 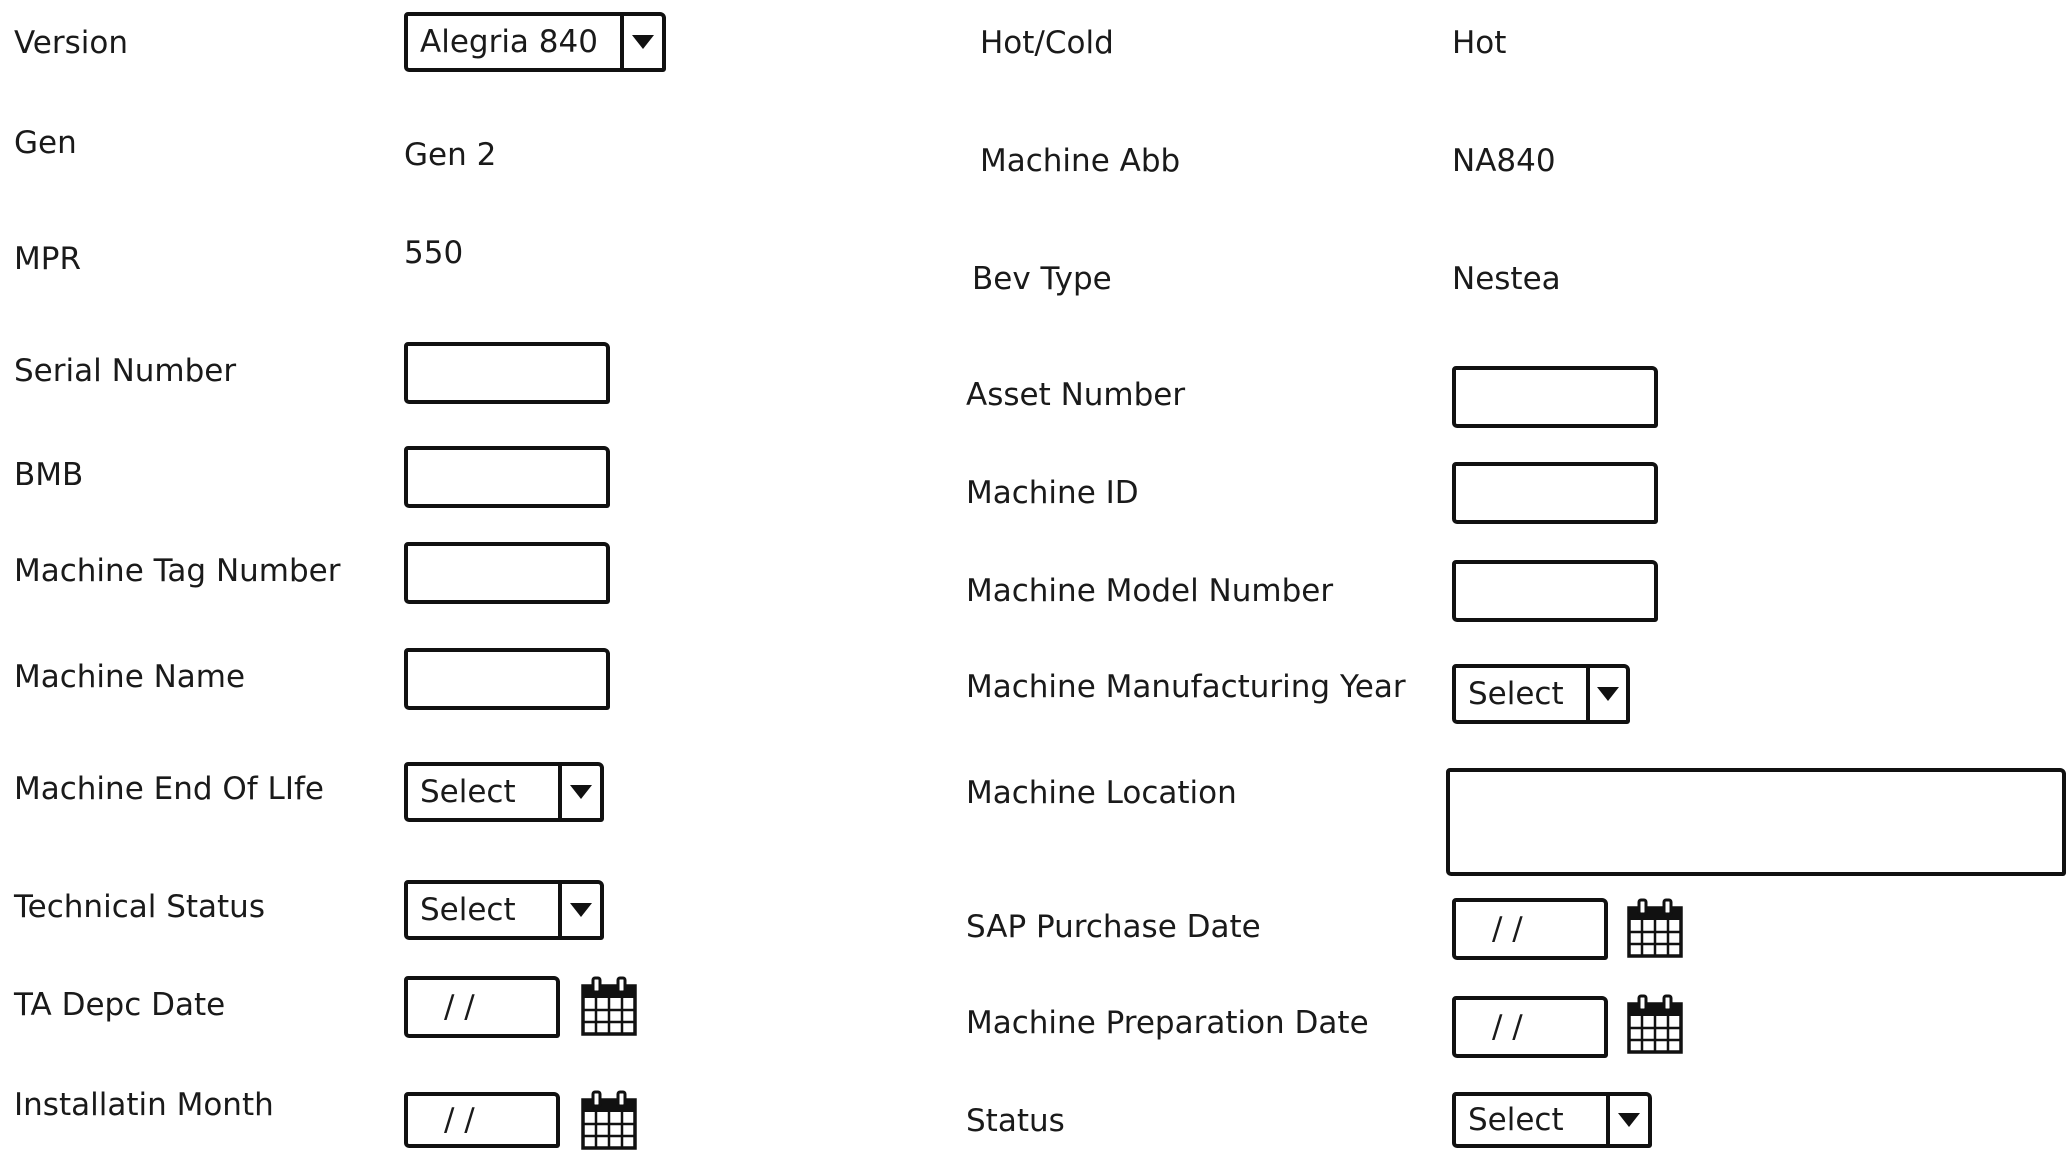 What do you see at coordinates (507, 477) in the screenshot?
I see `bmb-input` at bounding box center [507, 477].